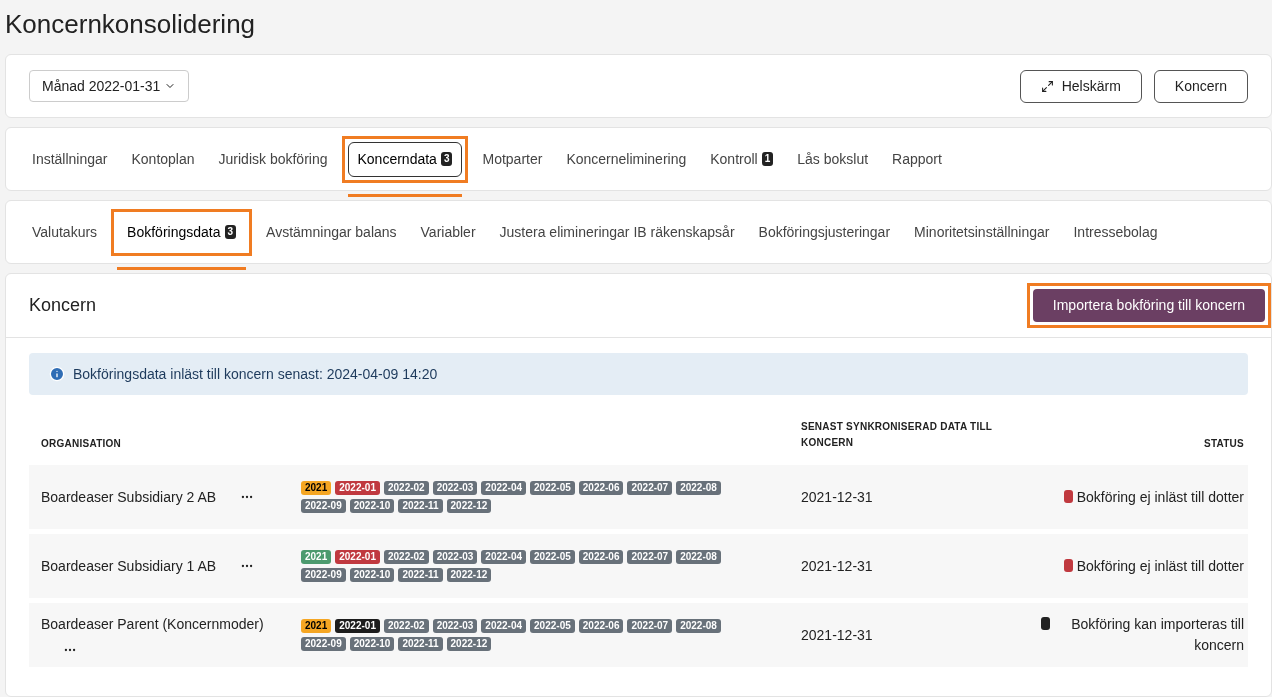  What do you see at coordinates (617, 232) in the screenshot?
I see `tab: Justera elimineringar IB räkenskapsår` at bounding box center [617, 232].